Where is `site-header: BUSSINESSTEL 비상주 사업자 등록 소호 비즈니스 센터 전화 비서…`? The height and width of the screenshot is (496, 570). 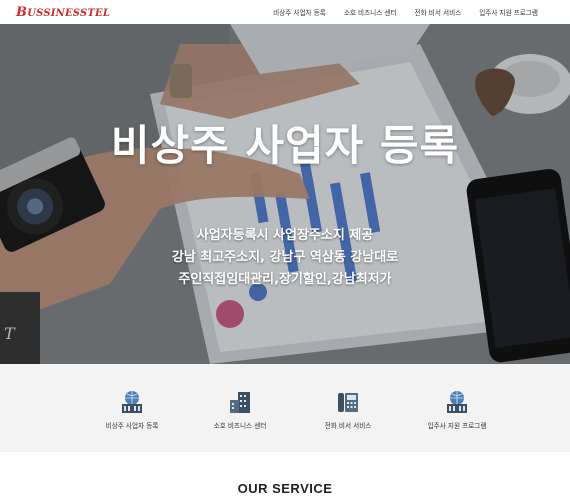
site-header: BUSSINESSTEL 비상주 사업자 등록 소호 비즈니스 센터 전화 비서… is located at coordinates (285, 12).